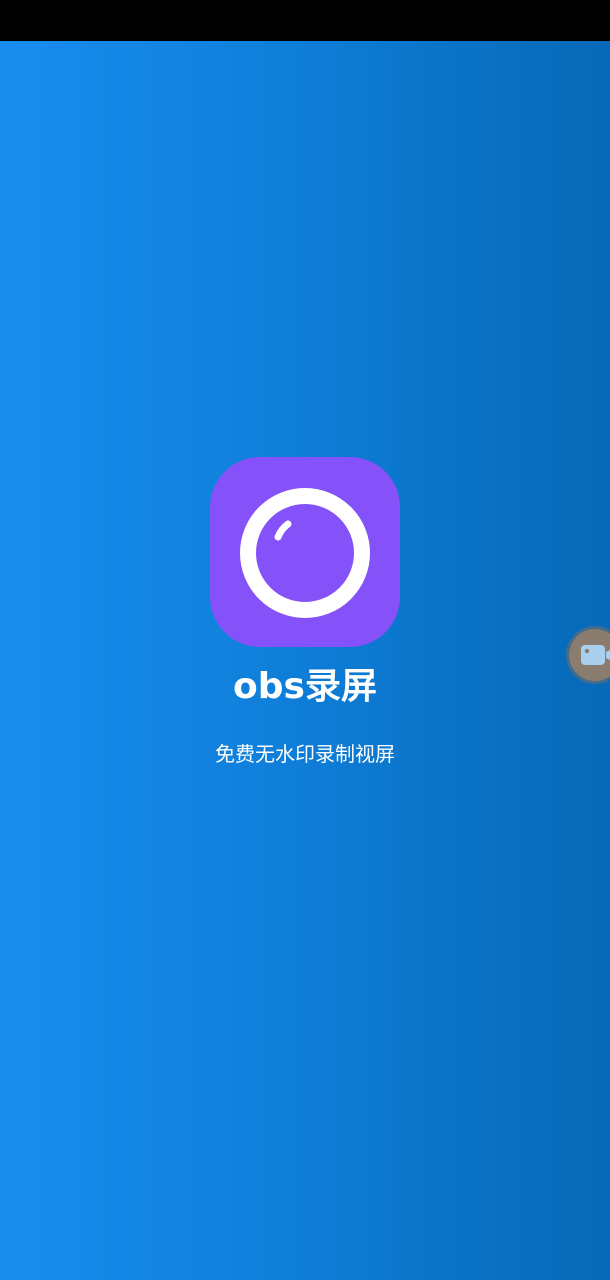 This screenshot has height=1280, width=610. I want to click on app-icon, so click(305, 552).